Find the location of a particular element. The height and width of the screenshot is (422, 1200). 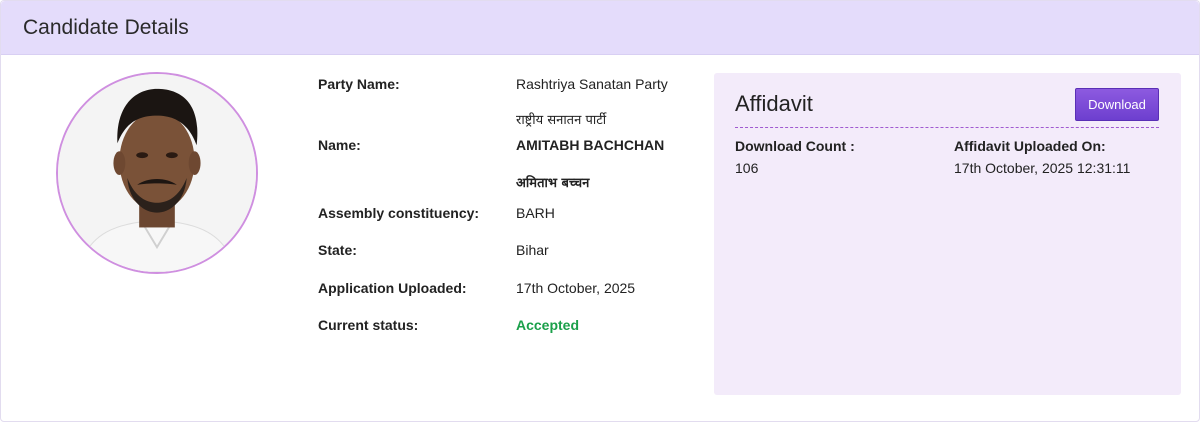

status-badge: Accepted is located at coordinates (548, 325).